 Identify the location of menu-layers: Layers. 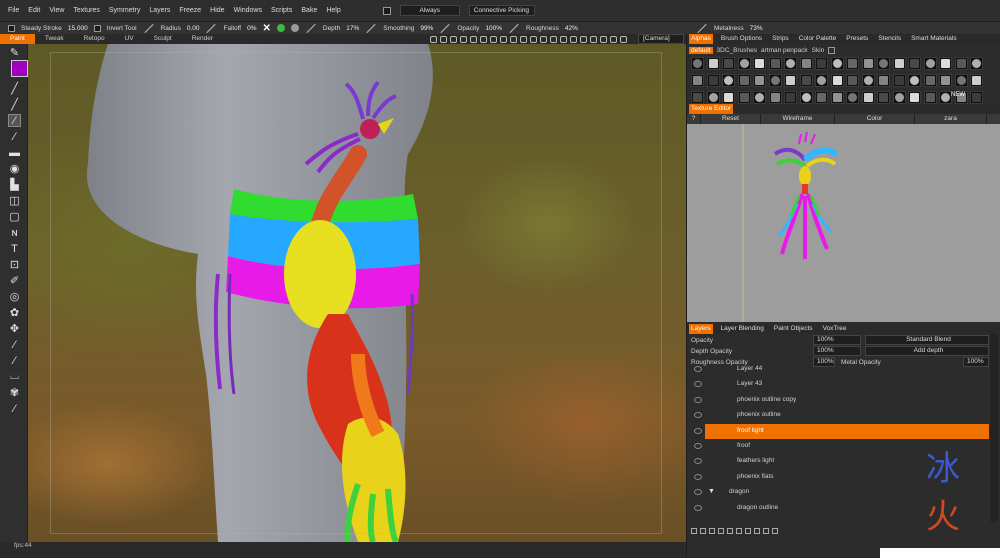
(159, 10).